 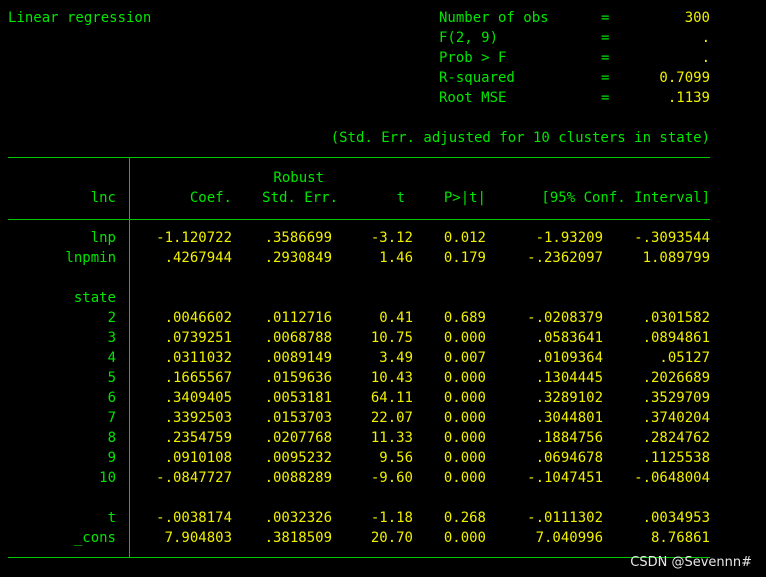 I want to click on stat-value: ., so click(x=705, y=38).